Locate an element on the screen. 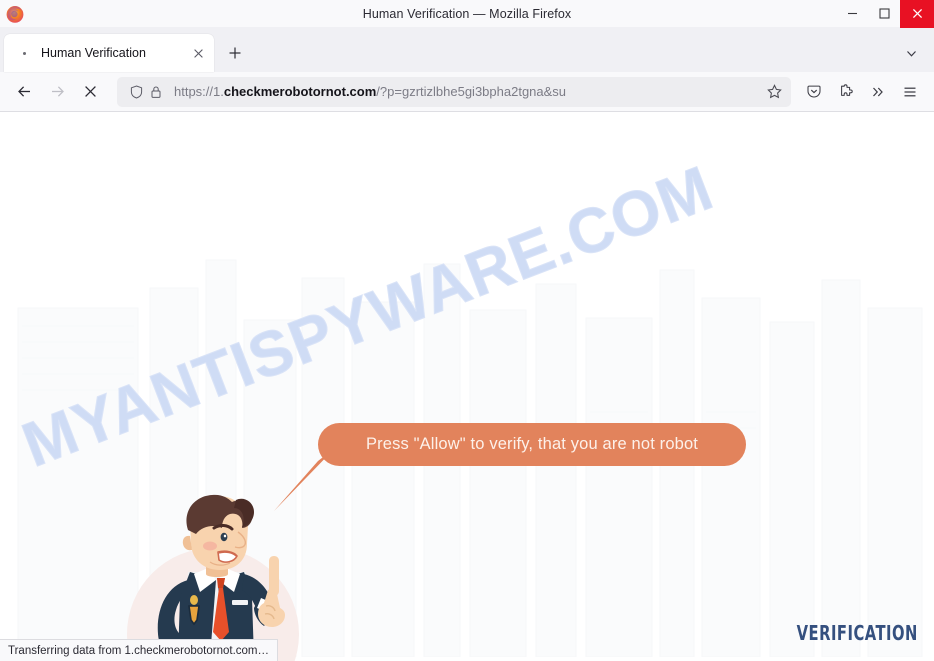 The image size is (934, 661). minimize-button is located at coordinates (852, 14).